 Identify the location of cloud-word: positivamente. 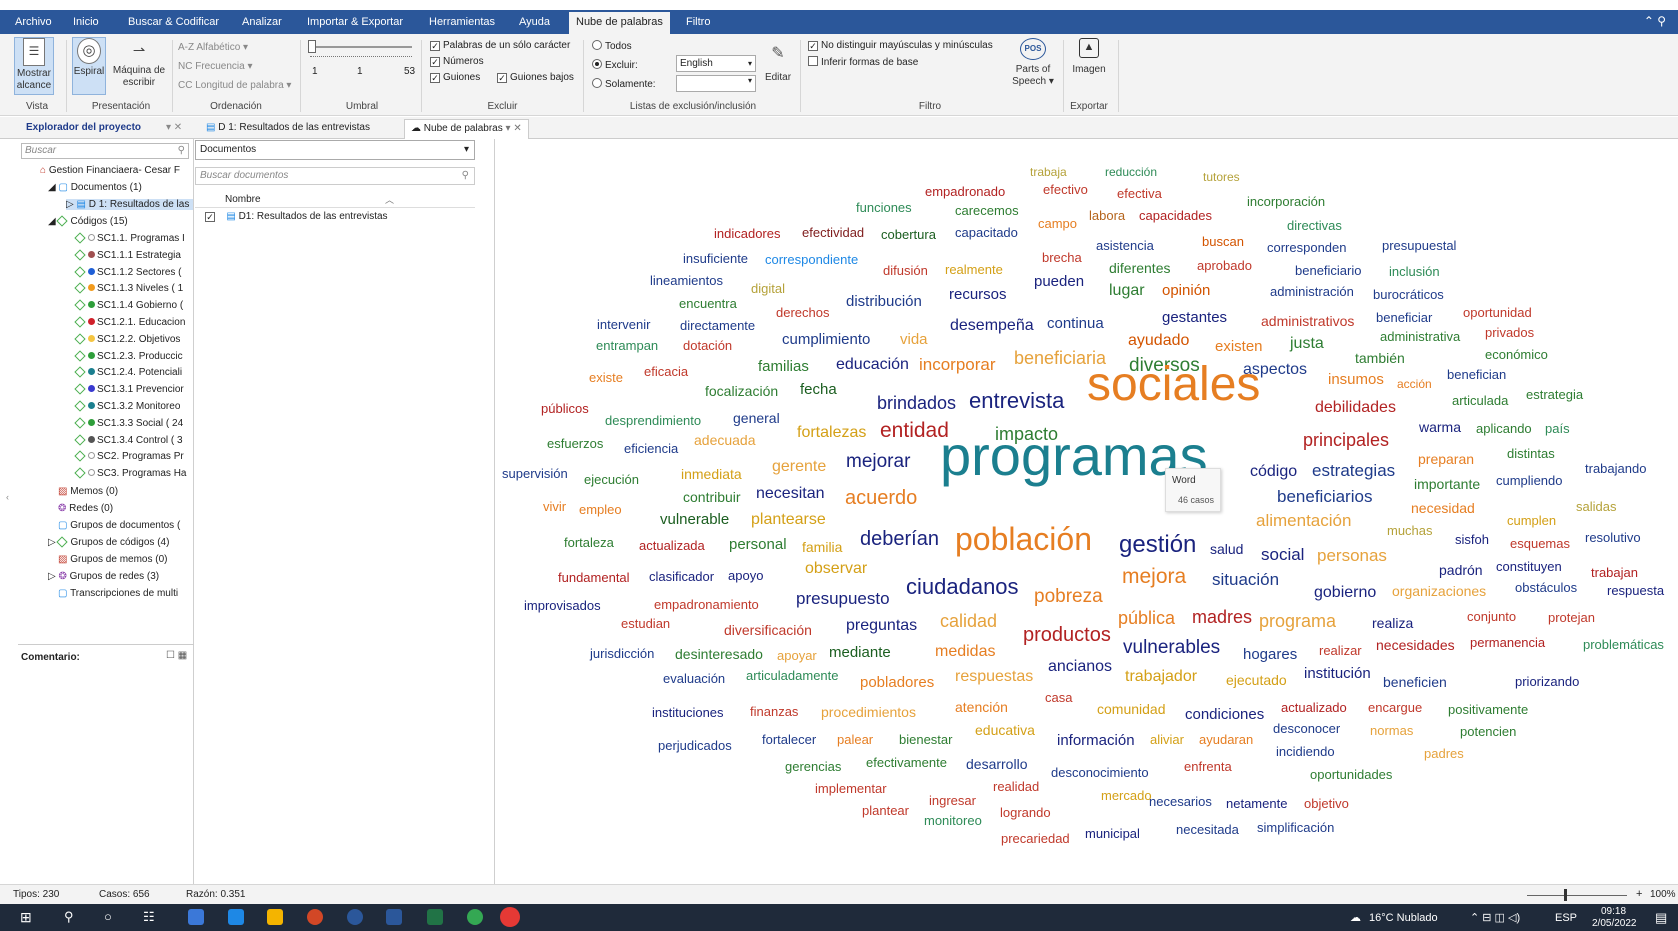
(1488, 709).